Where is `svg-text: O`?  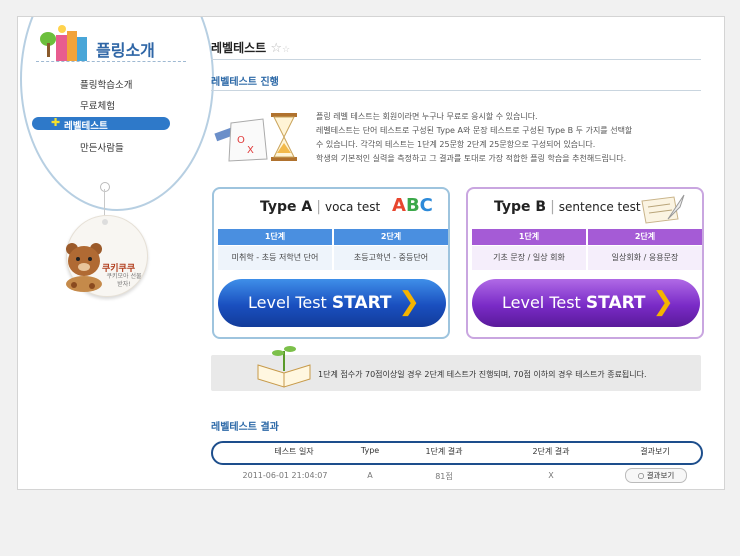
svg-text: O is located at coordinates (241, 140).